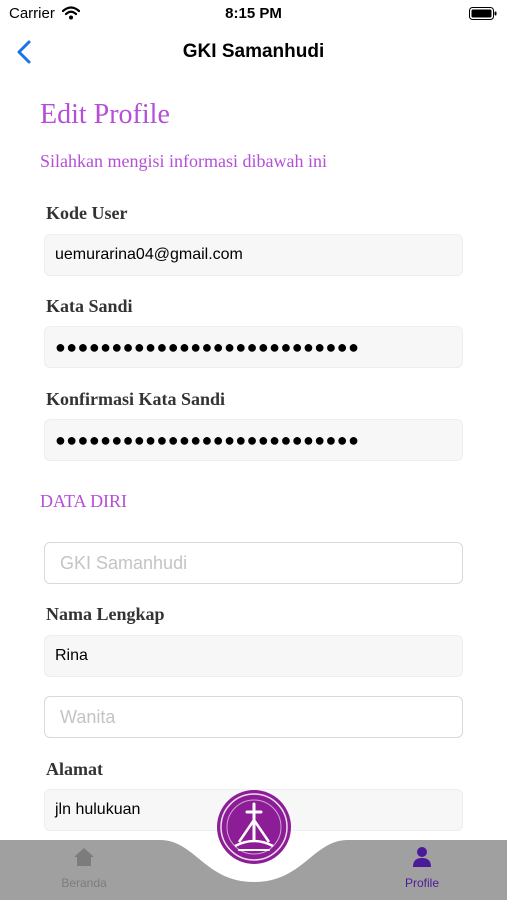  I want to click on home-icon, so click(84, 857).